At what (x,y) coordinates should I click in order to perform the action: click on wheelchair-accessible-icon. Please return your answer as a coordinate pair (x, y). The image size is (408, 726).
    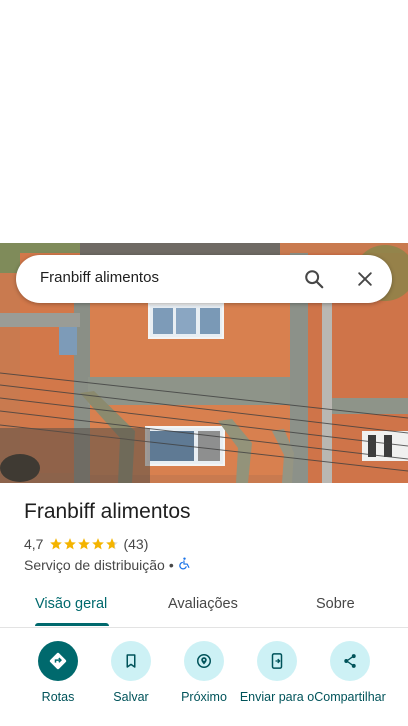
    Looking at the image, I should click on (184, 564).